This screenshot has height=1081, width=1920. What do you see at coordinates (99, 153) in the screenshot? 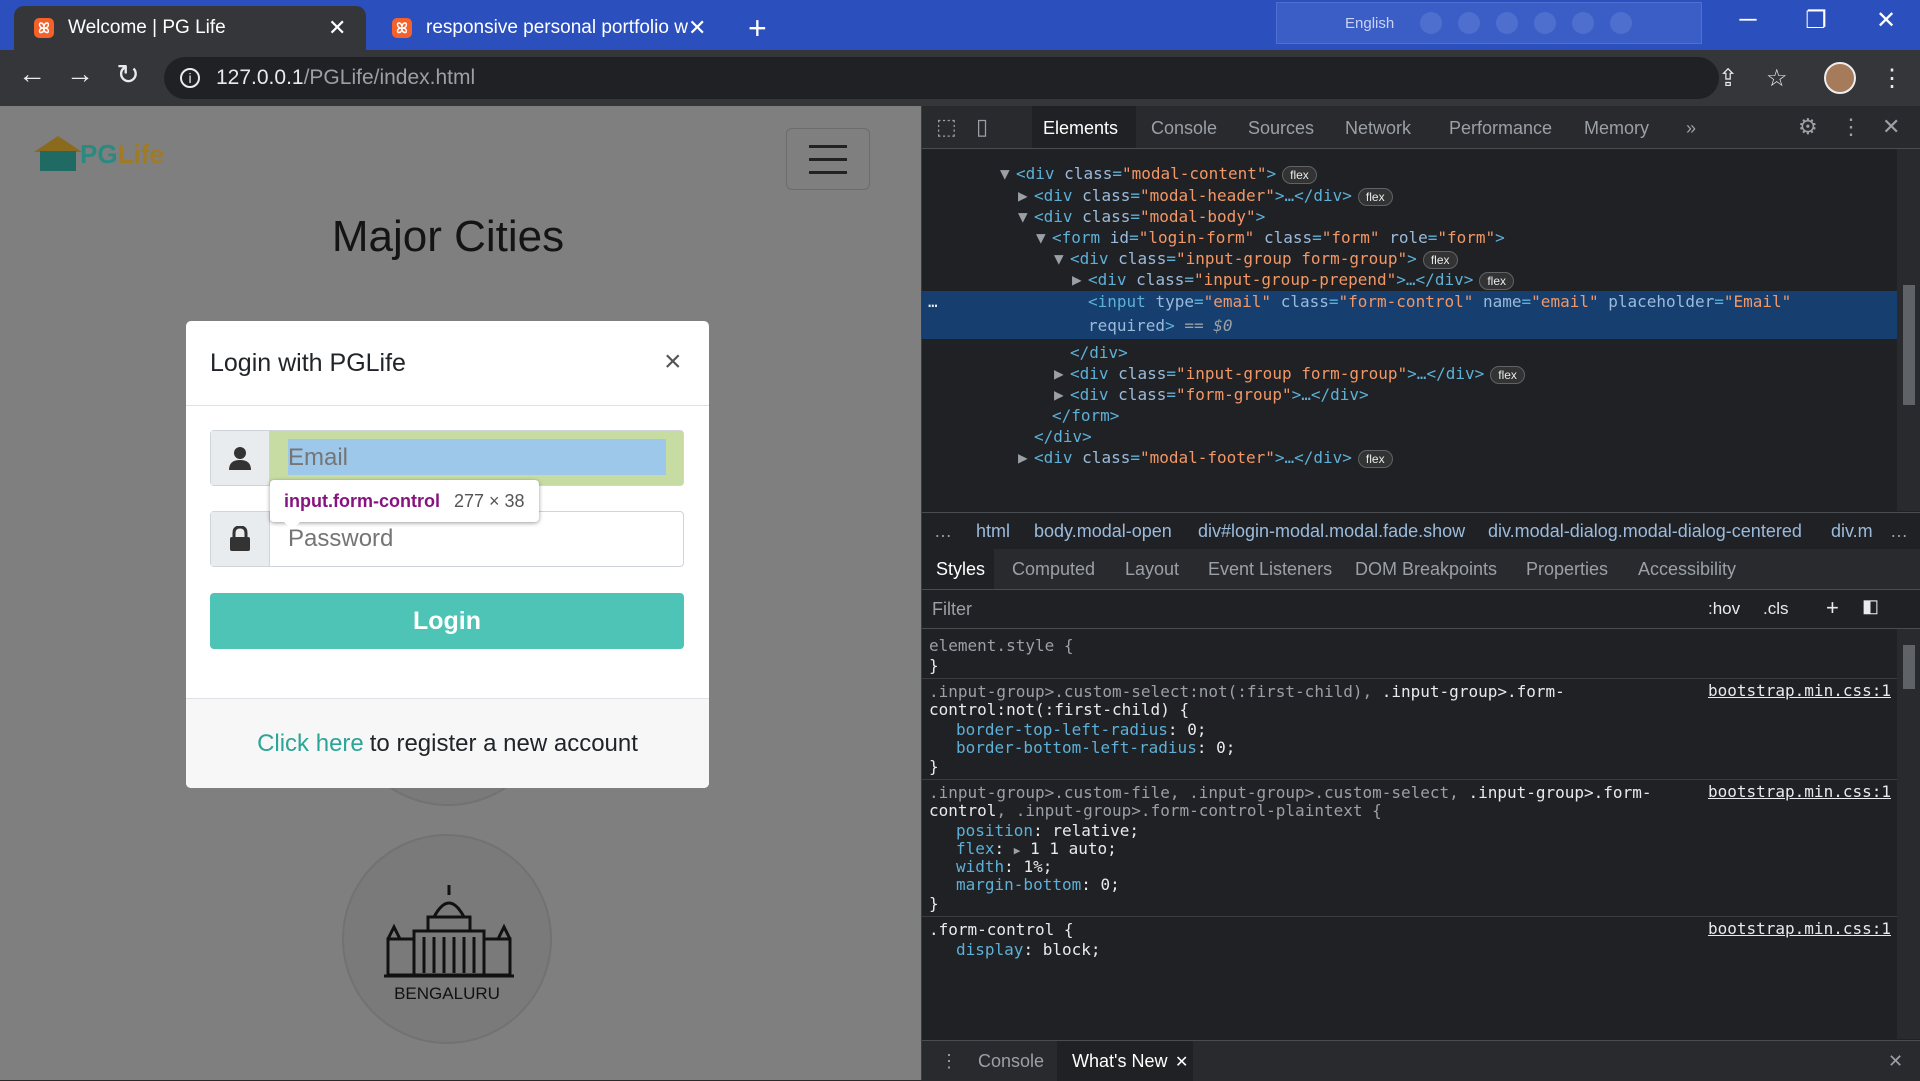
I see `pglife-logo: PGLife` at bounding box center [99, 153].